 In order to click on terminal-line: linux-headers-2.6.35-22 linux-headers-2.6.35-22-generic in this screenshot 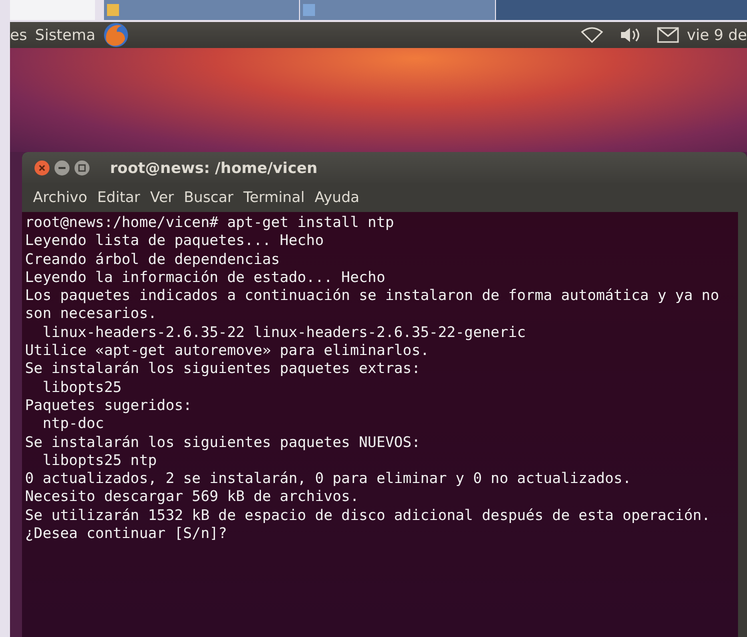, I will do `click(284, 333)`.